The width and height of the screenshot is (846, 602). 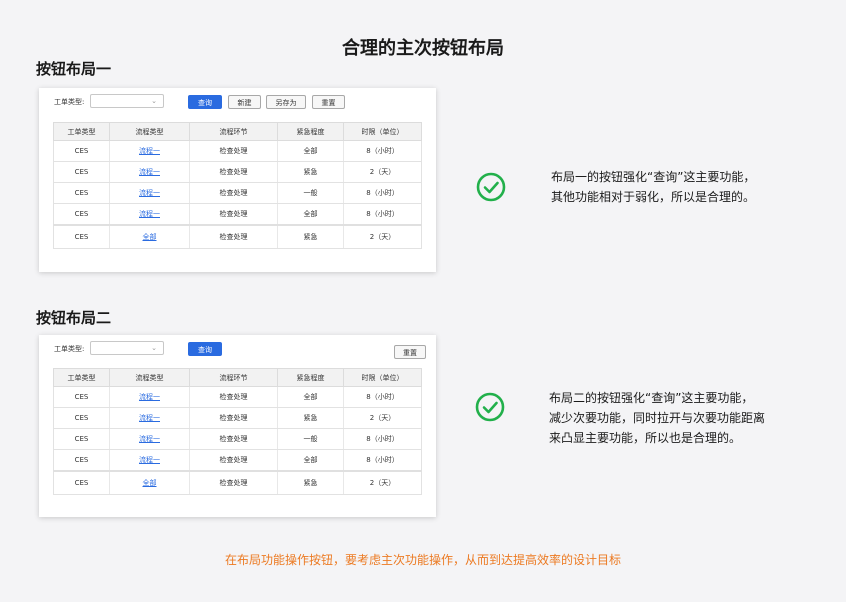 What do you see at coordinates (74, 318) in the screenshot?
I see `section-heading-layout2: 按钮布局二` at bounding box center [74, 318].